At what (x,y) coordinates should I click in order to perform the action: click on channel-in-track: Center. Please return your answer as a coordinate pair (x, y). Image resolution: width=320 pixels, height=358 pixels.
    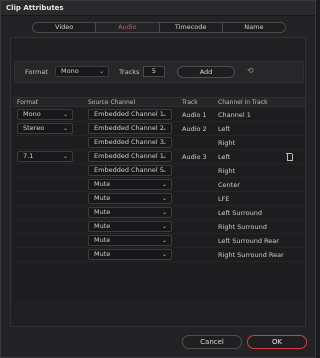
    Looking at the image, I should click on (229, 185).